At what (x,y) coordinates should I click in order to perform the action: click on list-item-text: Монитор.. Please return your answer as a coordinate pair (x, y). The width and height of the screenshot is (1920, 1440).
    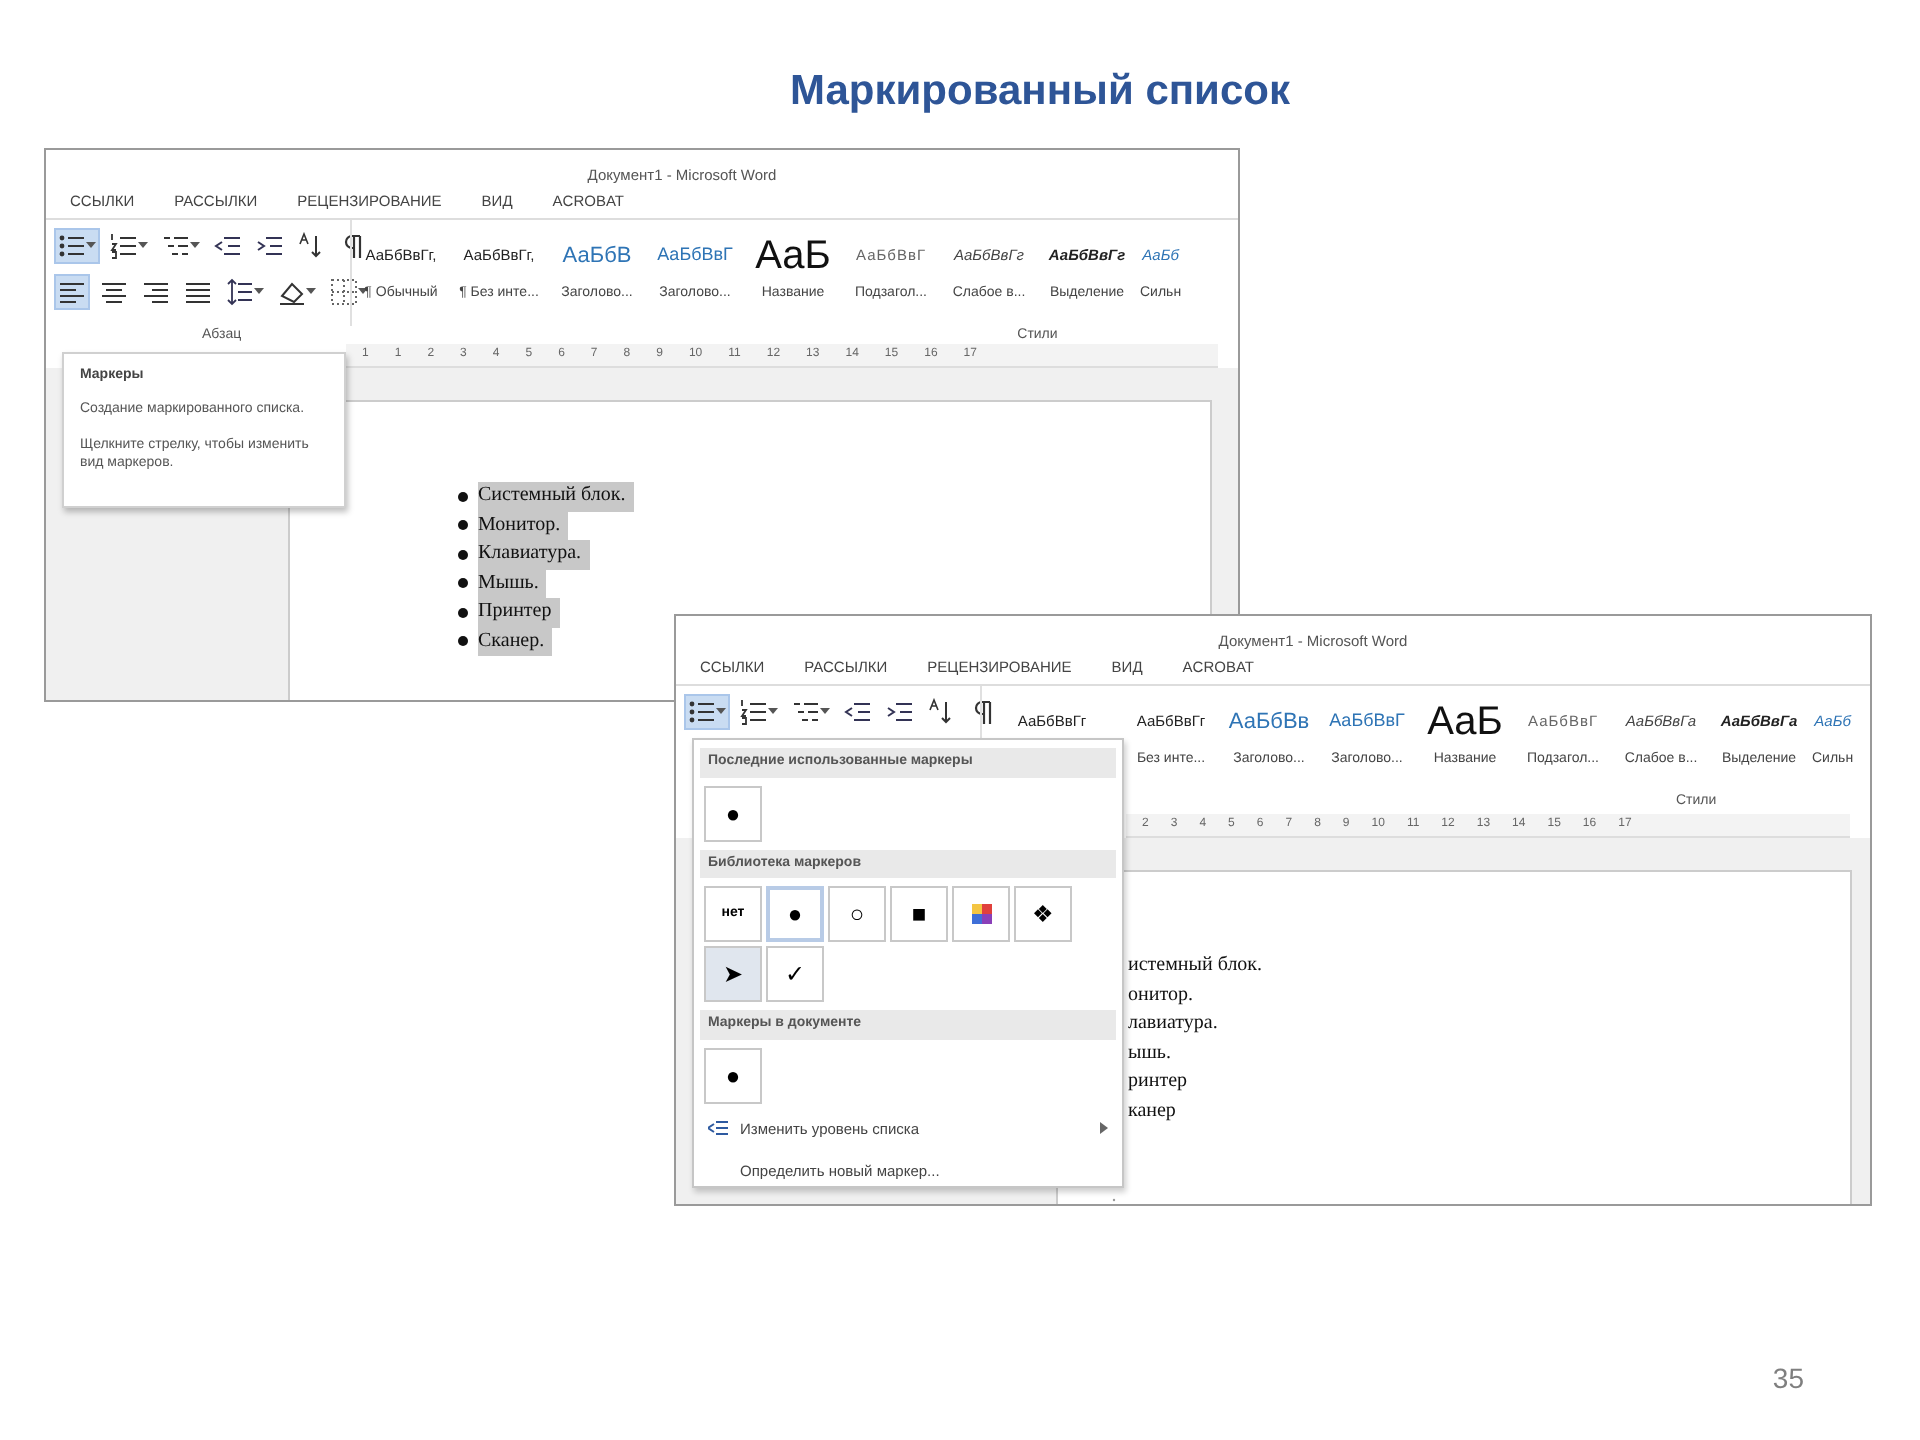
    Looking at the image, I should click on (523, 525).